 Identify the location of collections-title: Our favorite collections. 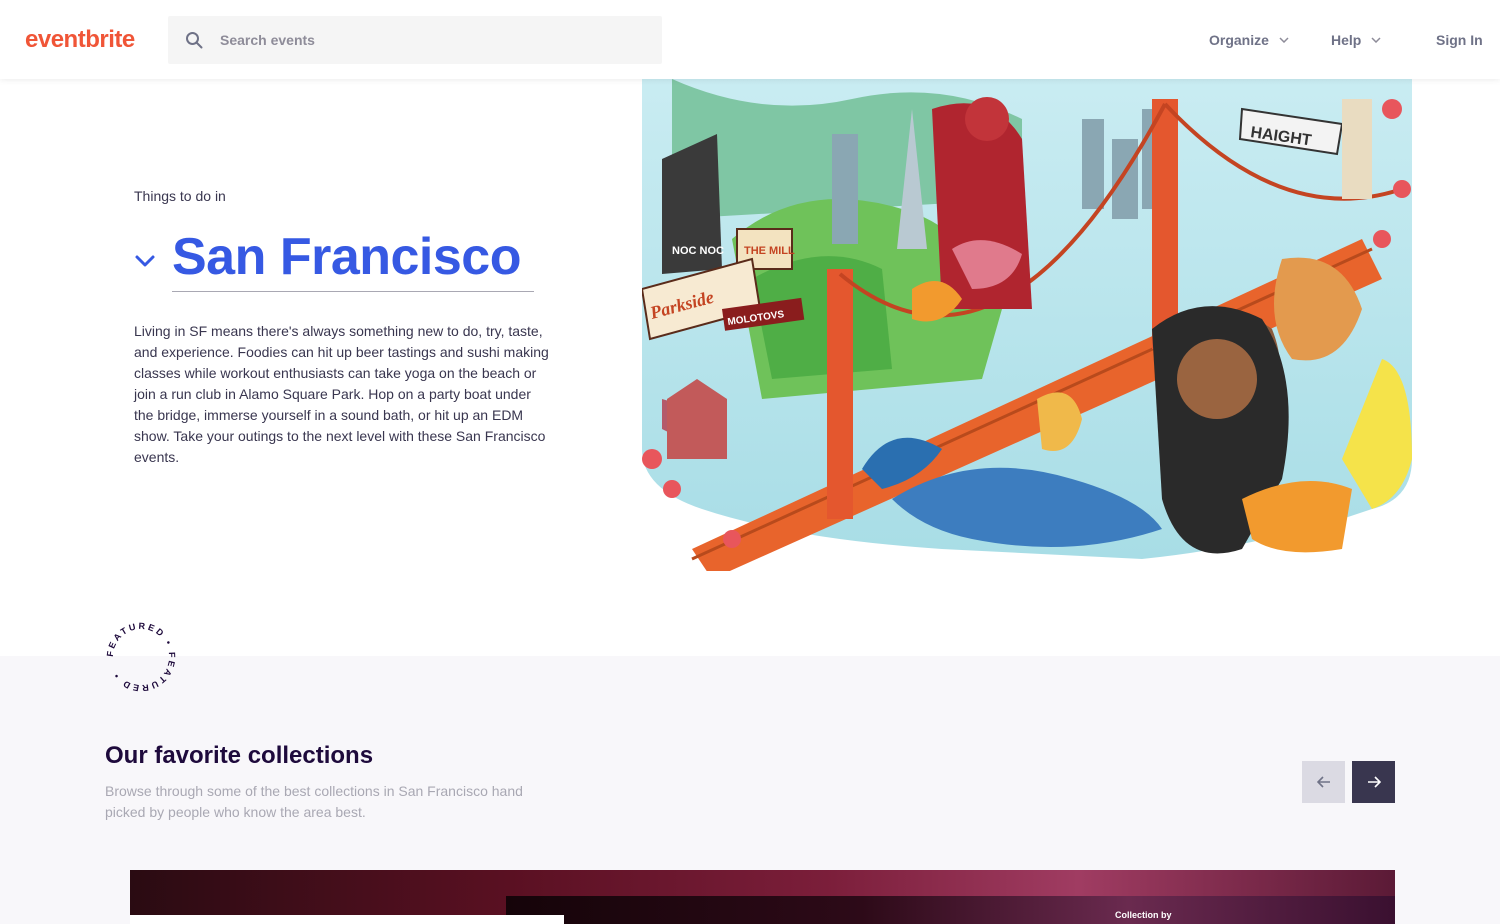
(239, 755).